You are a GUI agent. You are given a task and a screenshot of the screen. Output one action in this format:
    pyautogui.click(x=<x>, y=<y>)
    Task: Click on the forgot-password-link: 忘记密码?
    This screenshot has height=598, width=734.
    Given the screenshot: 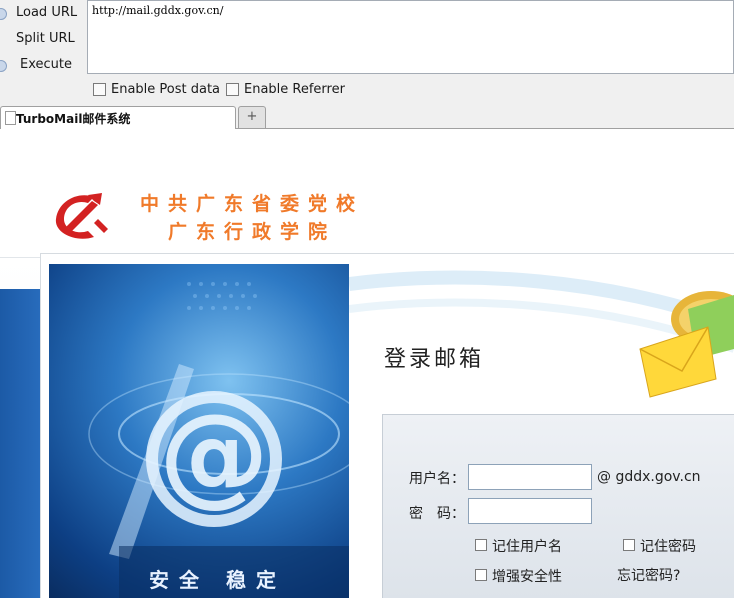 What is the action you would take?
    pyautogui.click(x=648, y=575)
    